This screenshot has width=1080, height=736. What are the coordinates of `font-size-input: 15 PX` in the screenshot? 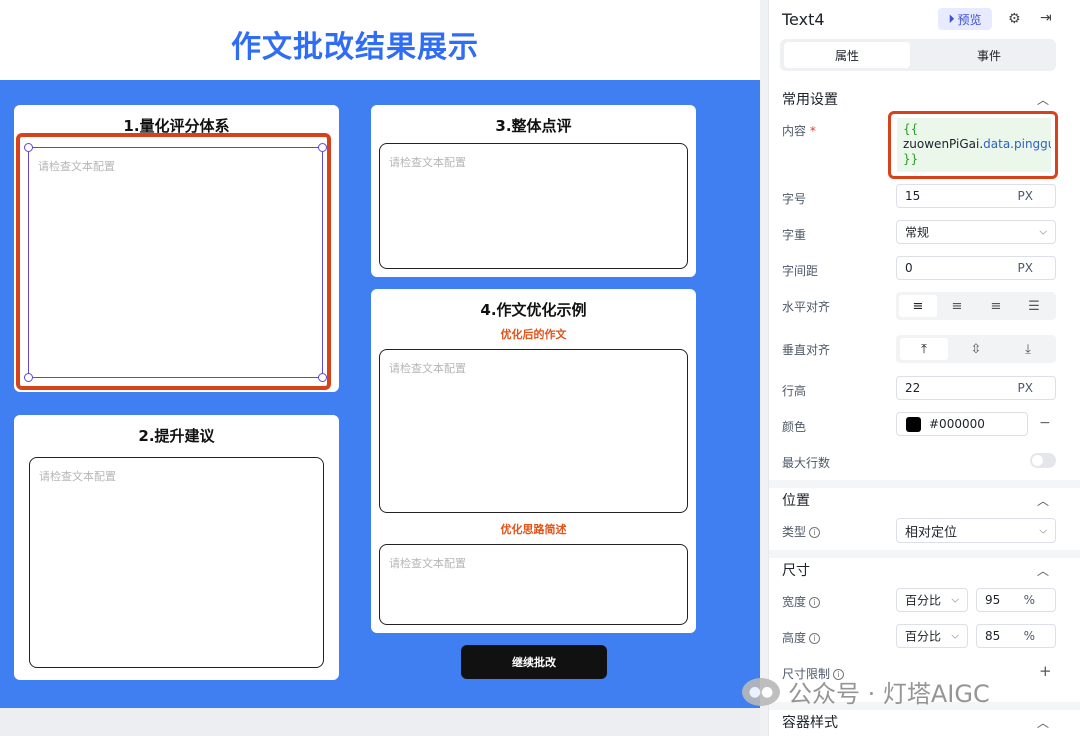 It's located at (976, 196).